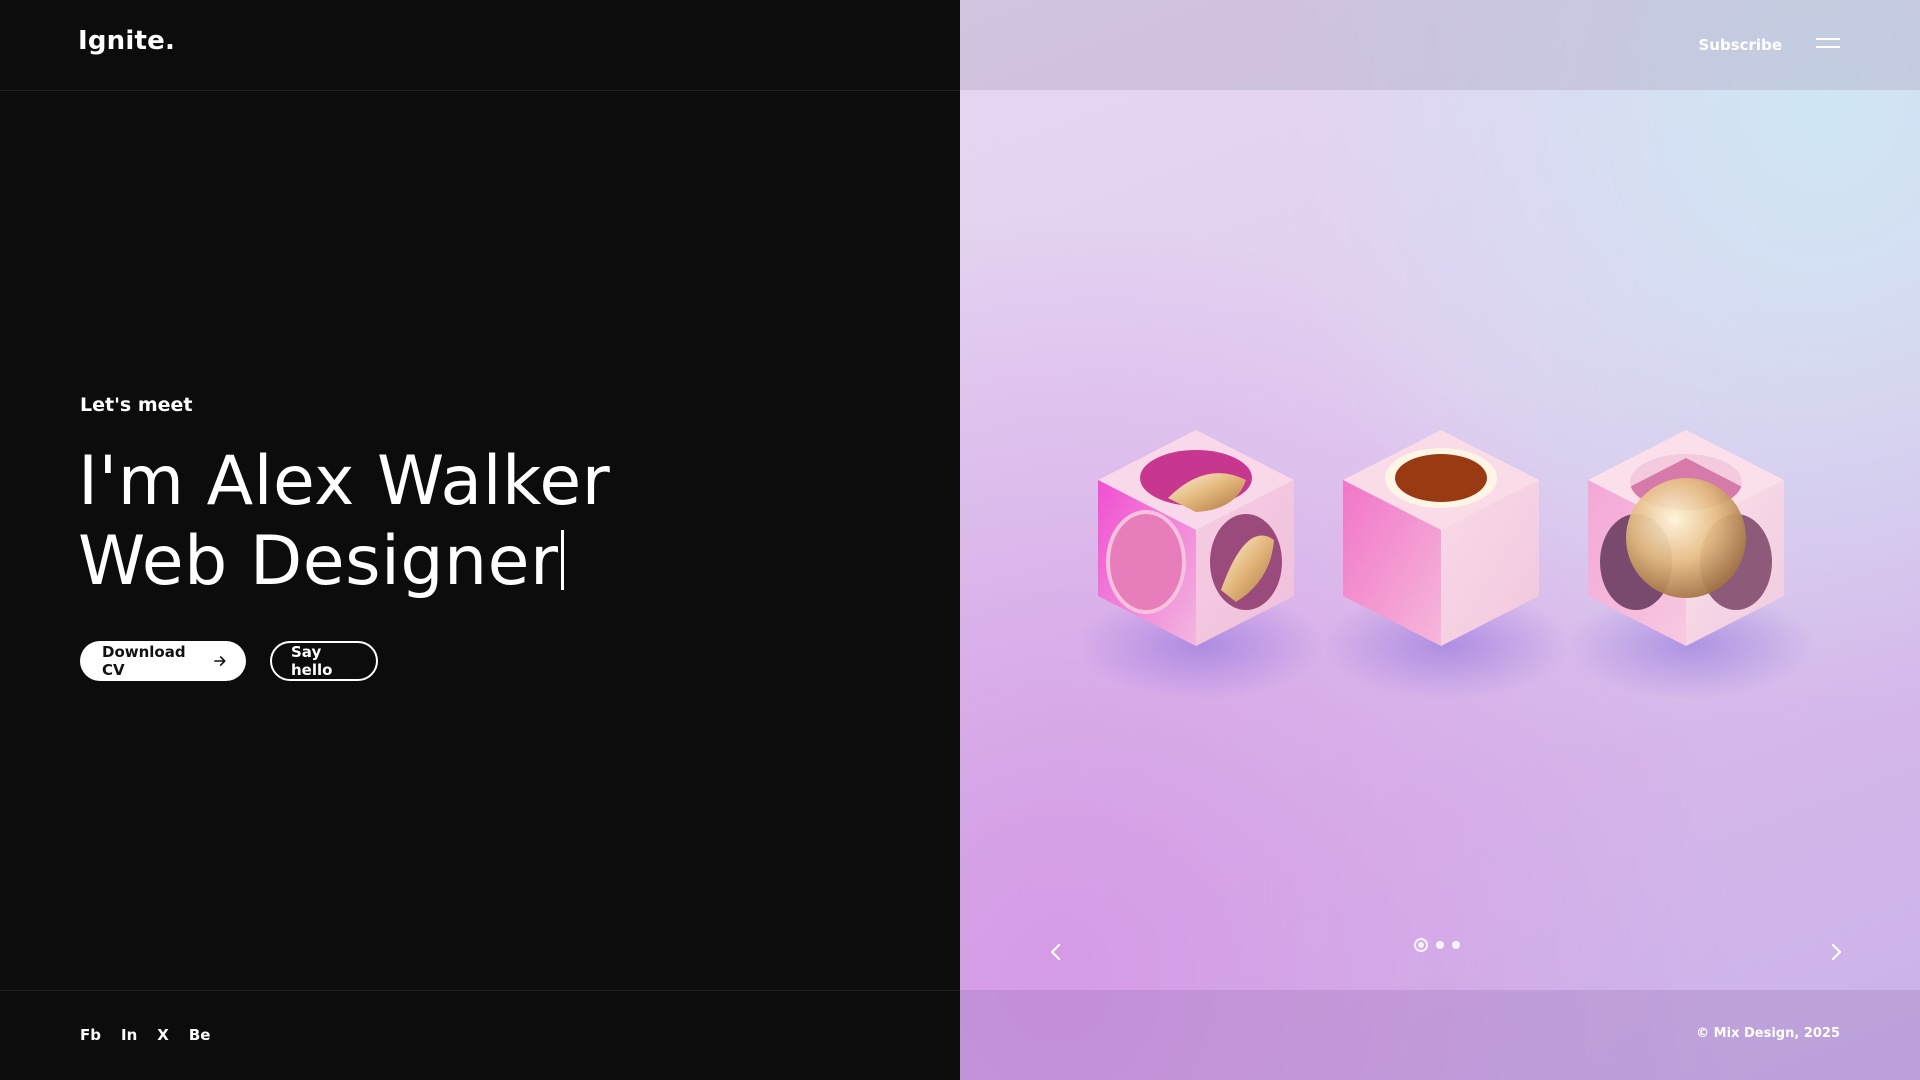 The image size is (1920, 1080). Describe the element at coordinates (563, 560) in the screenshot. I see `typing-caret` at that location.